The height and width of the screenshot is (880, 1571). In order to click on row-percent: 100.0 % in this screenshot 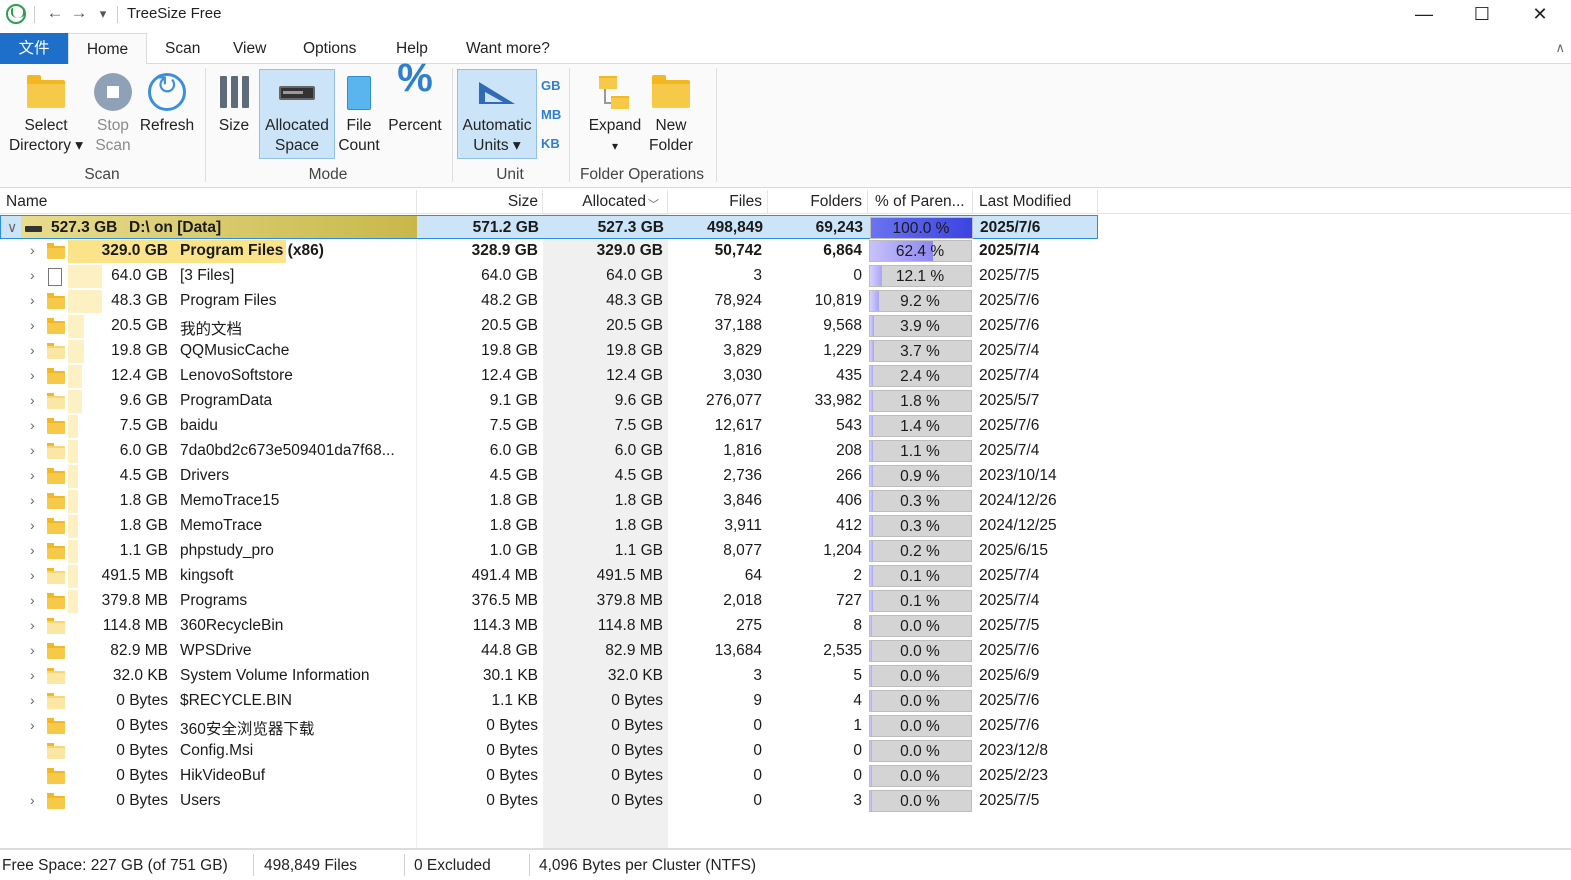, I will do `click(921, 228)`.